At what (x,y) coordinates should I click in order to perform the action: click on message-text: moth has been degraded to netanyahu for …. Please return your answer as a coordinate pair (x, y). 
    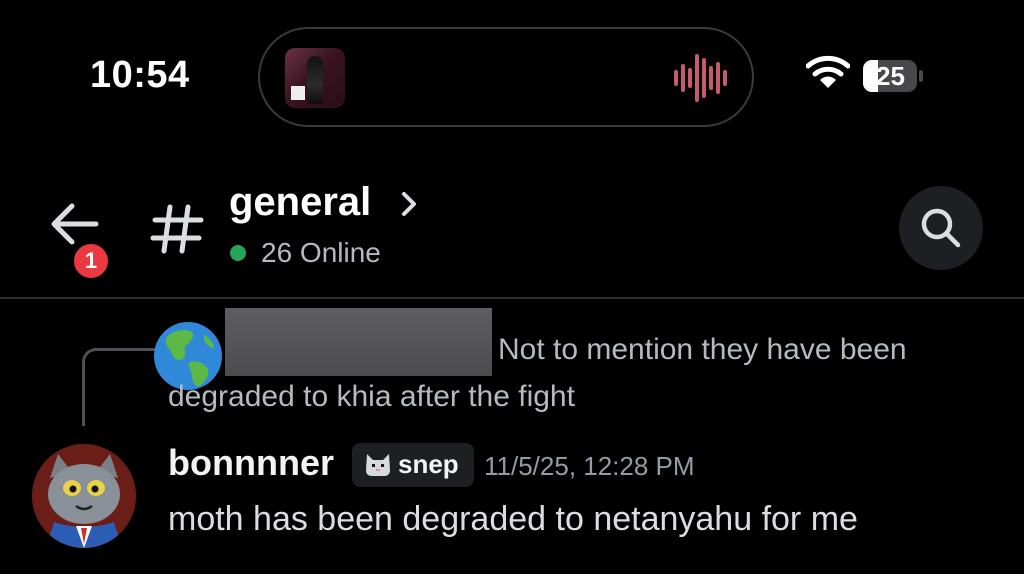
    Looking at the image, I should click on (513, 519).